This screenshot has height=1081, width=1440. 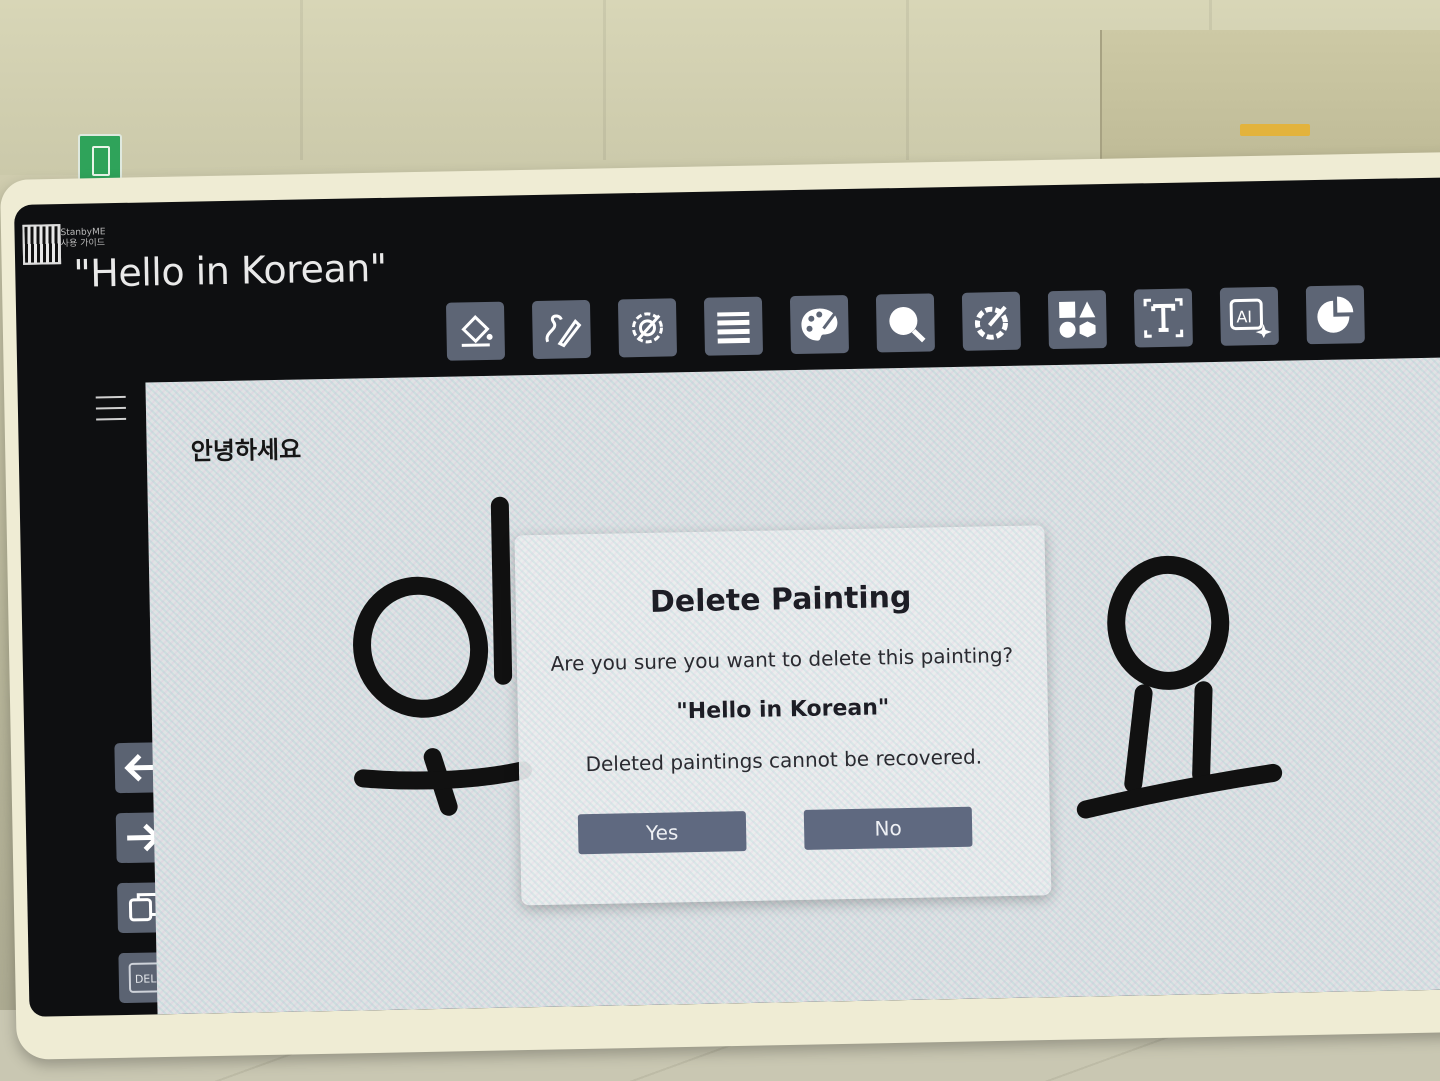 I want to click on dialog-buttons: Yes No, so click(x=775, y=830).